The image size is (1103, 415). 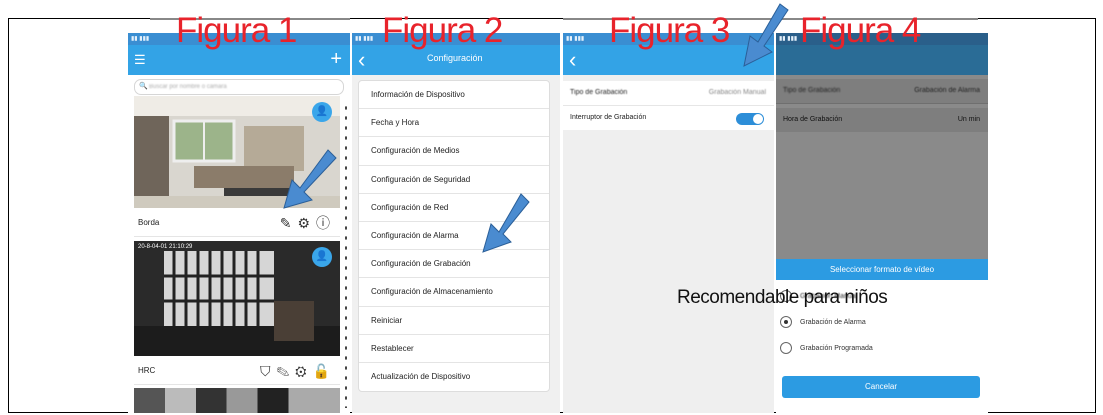 What do you see at coordinates (882, 91) in the screenshot?
I see `setting-row: Tipo de Grabación Grabación de Alarma` at bounding box center [882, 91].